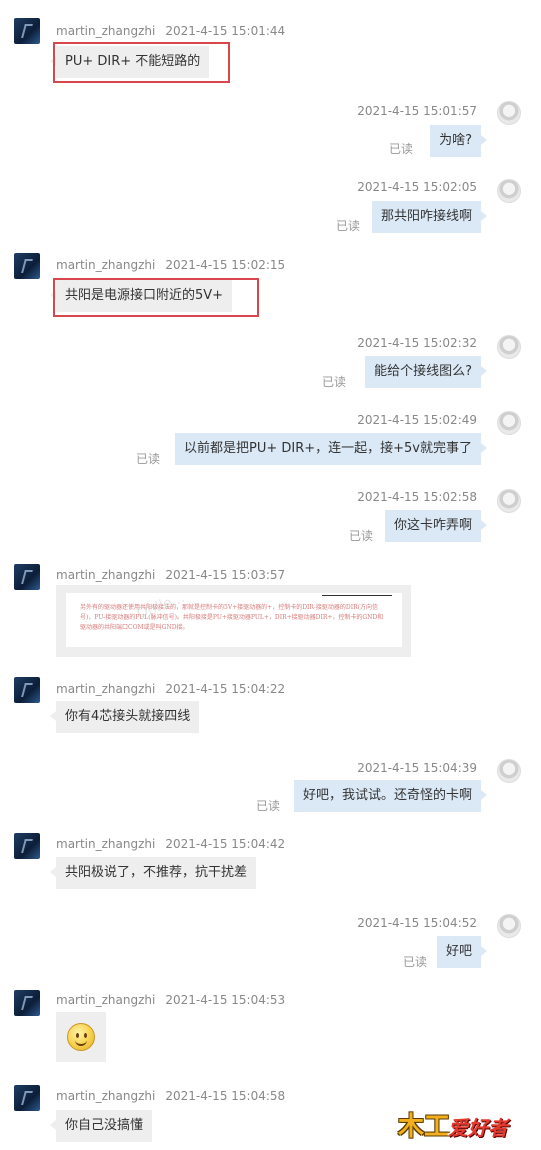 The height and width of the screenshot is (1150, 541). I want to click on timestamp: 2021-4-15 15:04:42, so click(225, 844).